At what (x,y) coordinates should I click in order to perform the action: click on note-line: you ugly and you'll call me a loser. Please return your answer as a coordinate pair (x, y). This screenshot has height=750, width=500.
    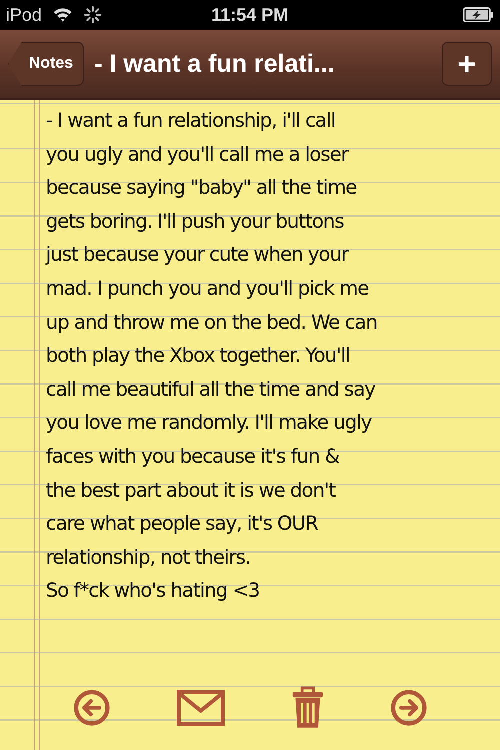
    Looking at the image, I should click on (198, 155).